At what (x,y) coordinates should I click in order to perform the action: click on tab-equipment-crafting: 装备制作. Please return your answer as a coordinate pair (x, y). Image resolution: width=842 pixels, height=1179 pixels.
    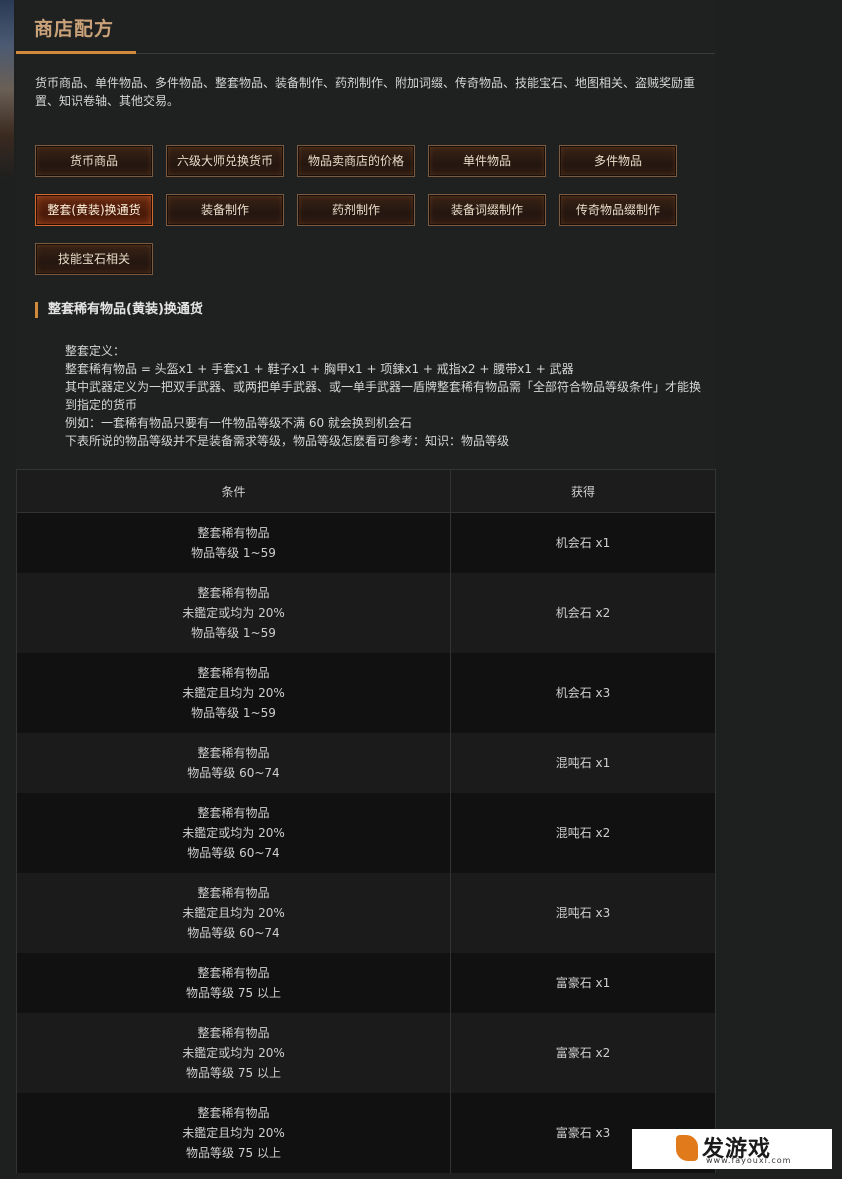
    Looking at the image, I should click on (225, 210).